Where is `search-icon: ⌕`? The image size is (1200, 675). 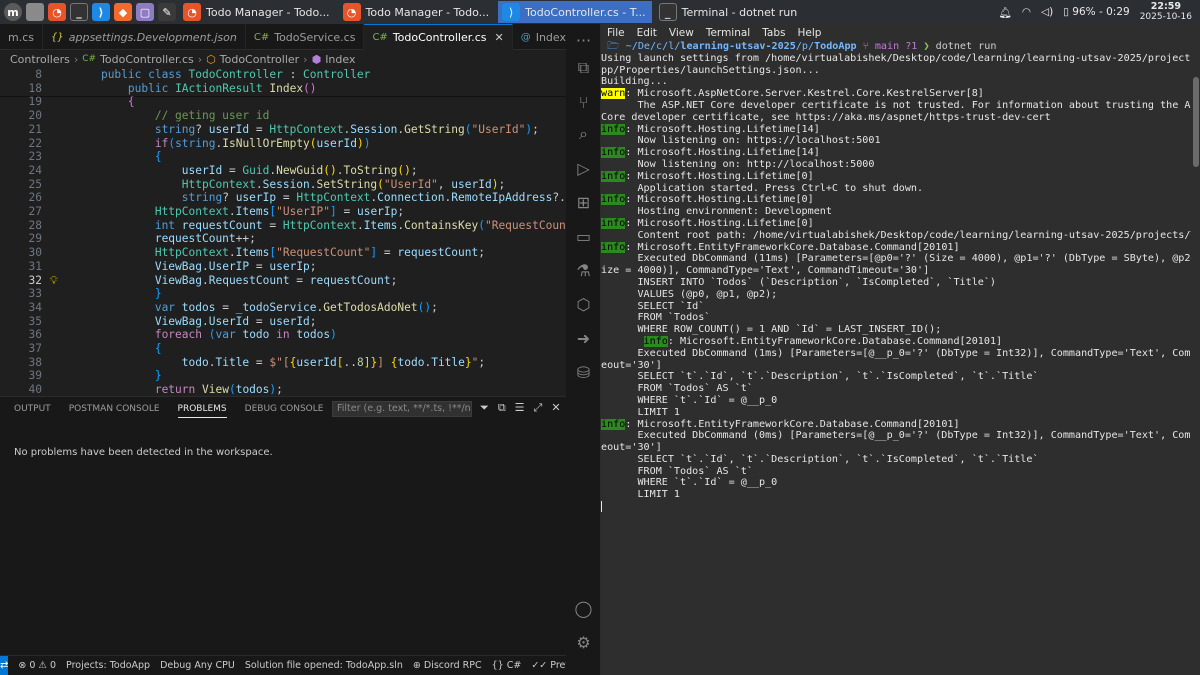 search-icon: ⌕ is located at coordinates (583, 134).